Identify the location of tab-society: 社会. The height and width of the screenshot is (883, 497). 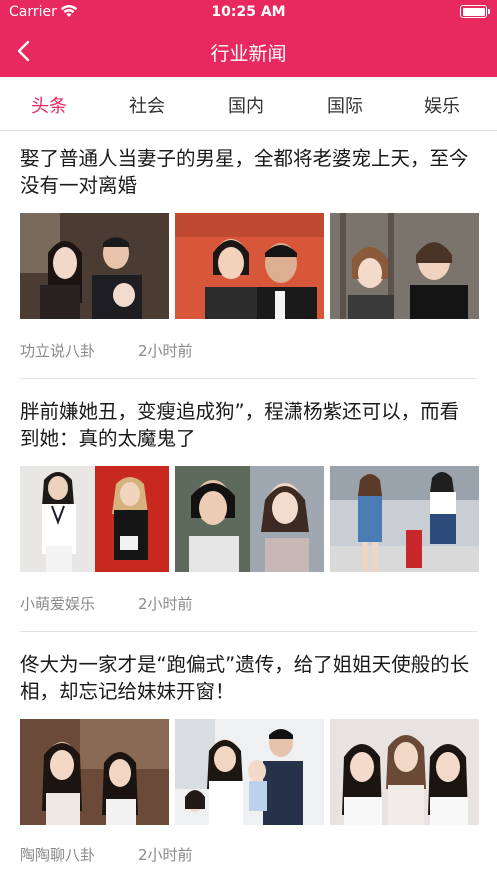
(147, 105).